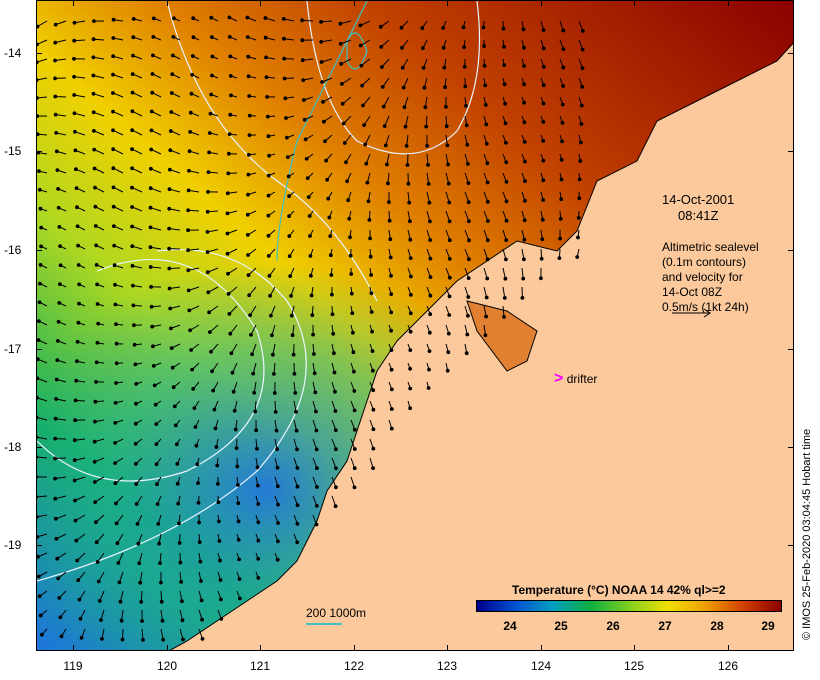 This screenshot has width=820, height=680. I want to click on velocity-scale-arrow-icon, so click(691, 313).